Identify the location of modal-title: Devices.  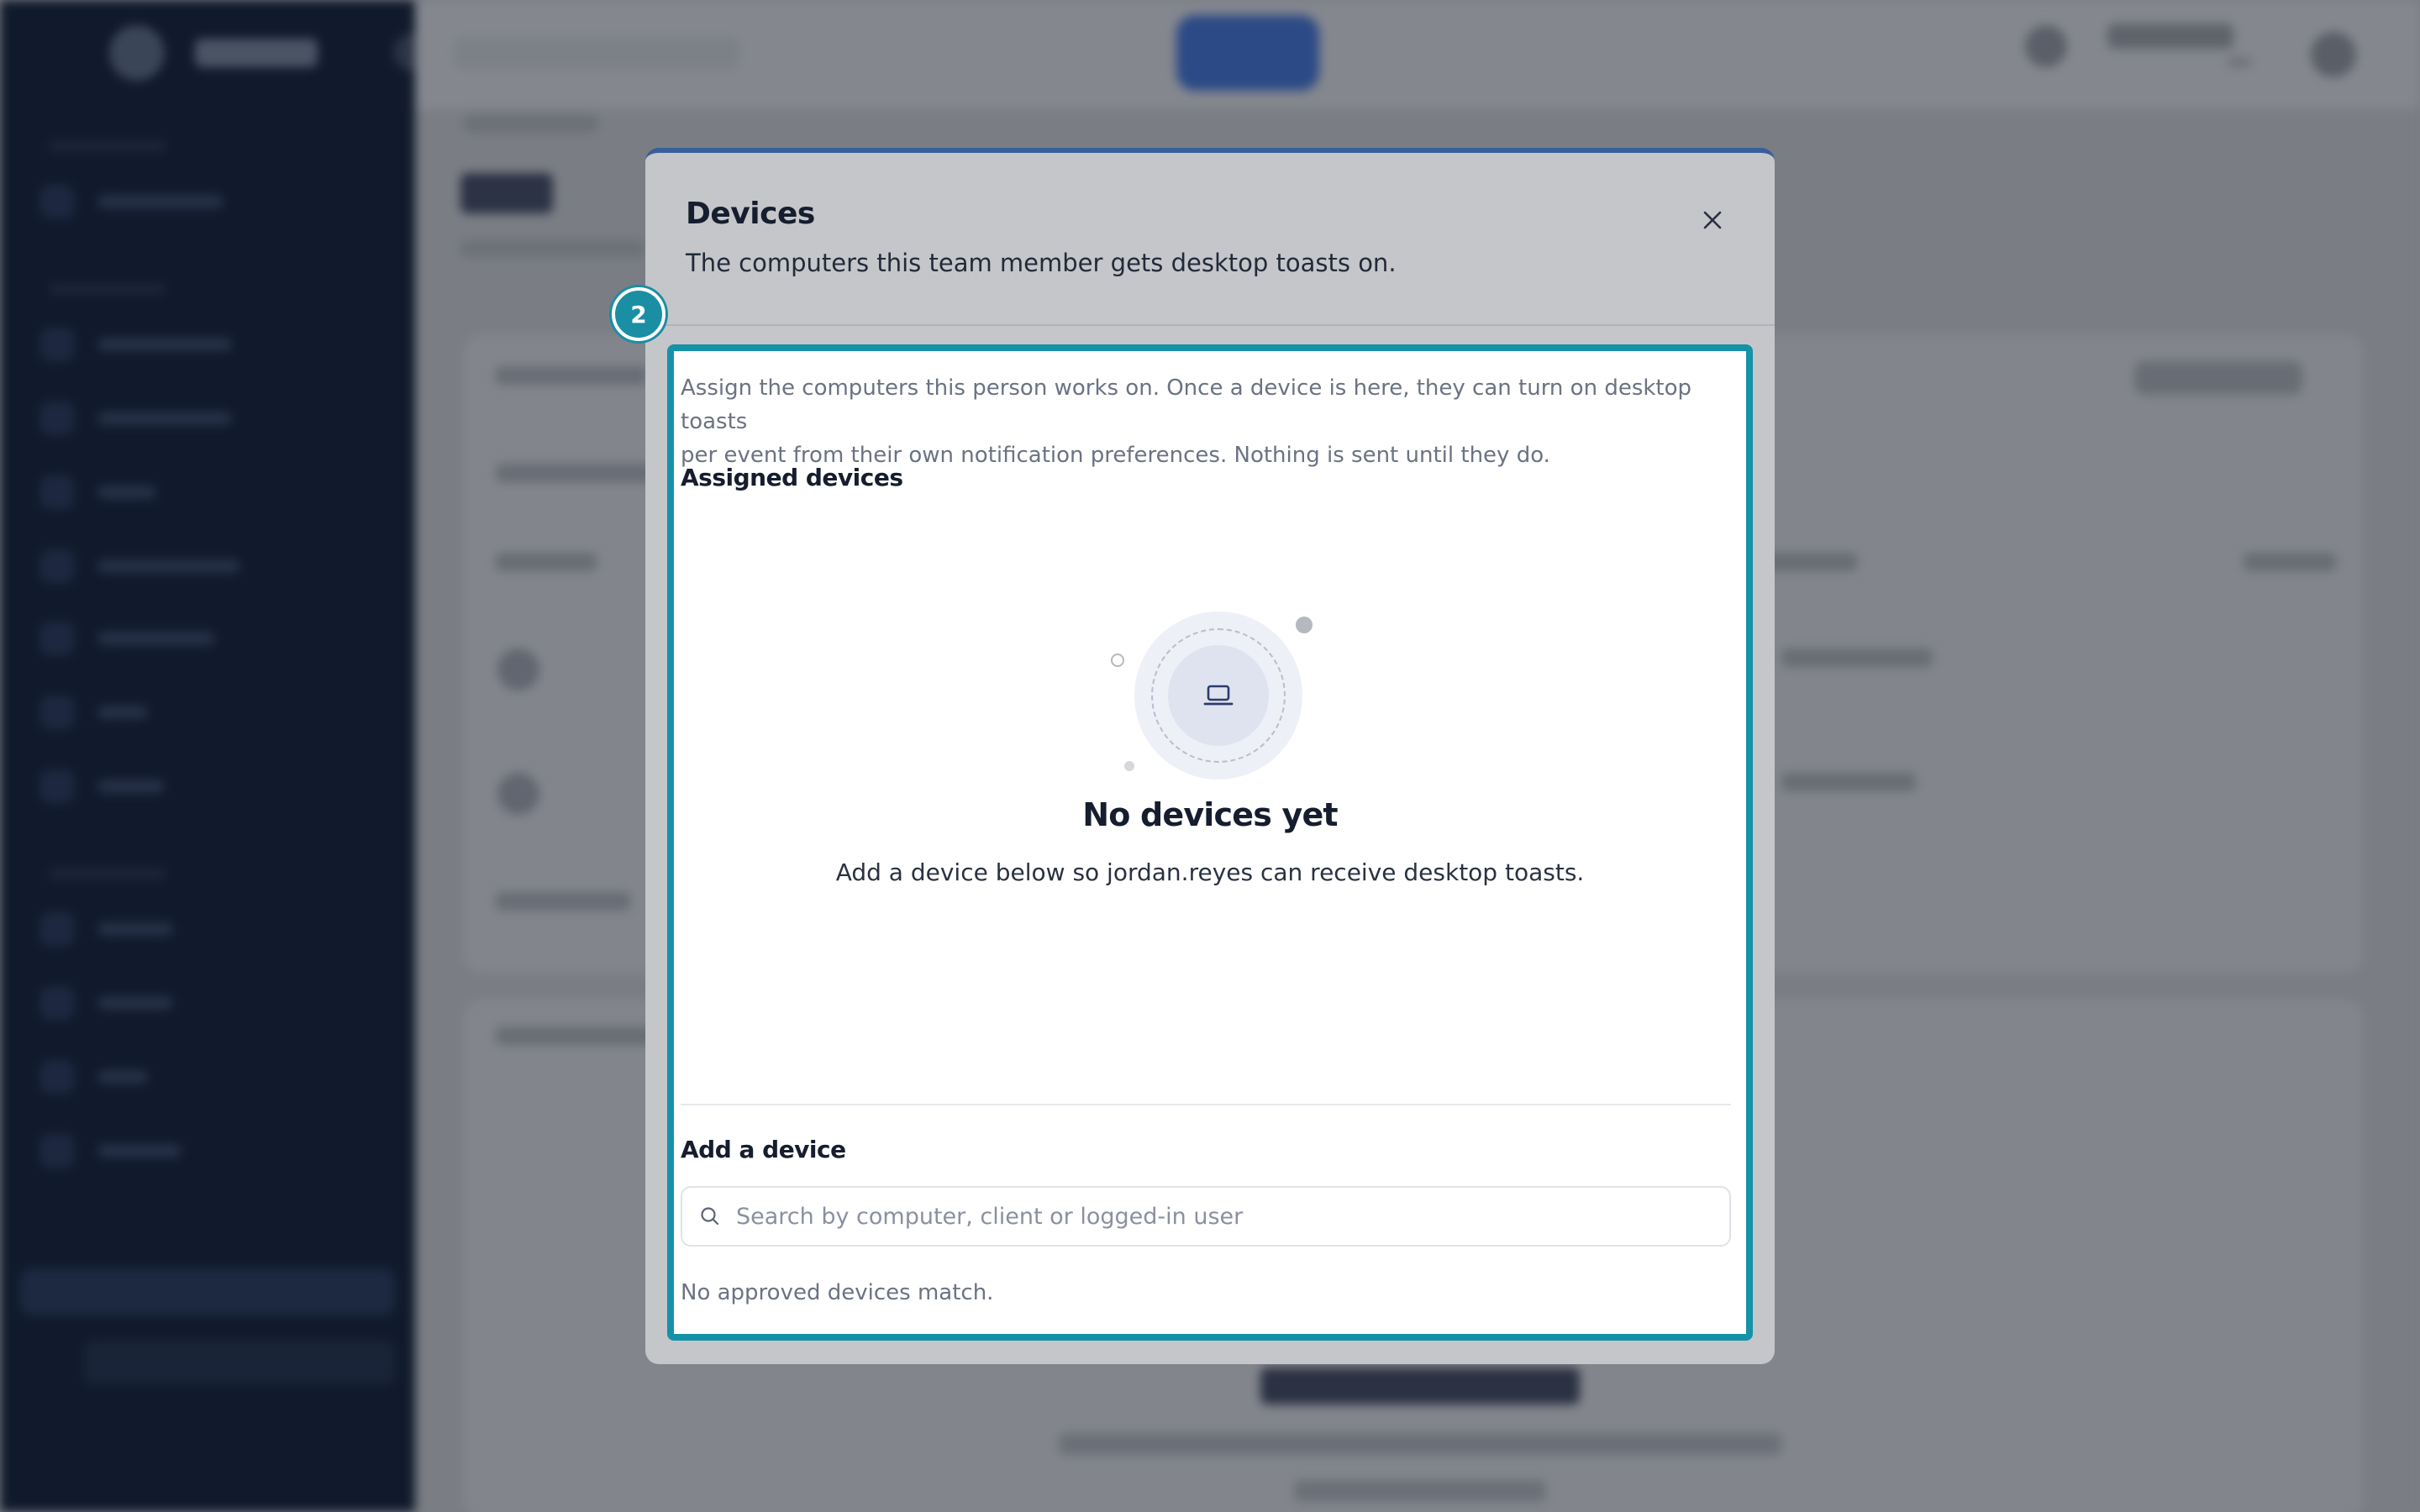
(750, 214).